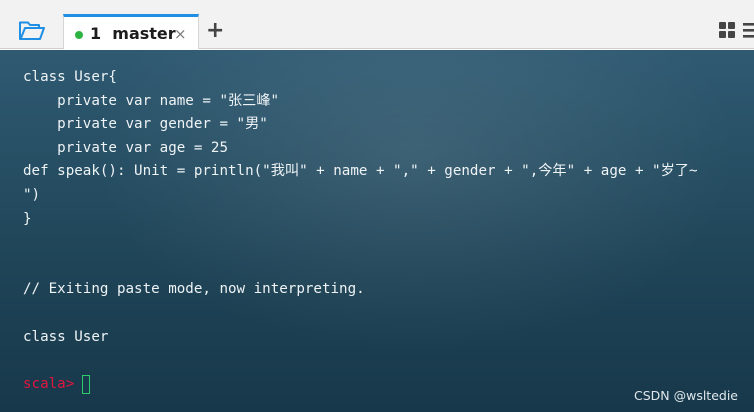 The height and width of the screenshot is (412, 754). I want to click on tab-master: 1 master ×, so click(131, 31).